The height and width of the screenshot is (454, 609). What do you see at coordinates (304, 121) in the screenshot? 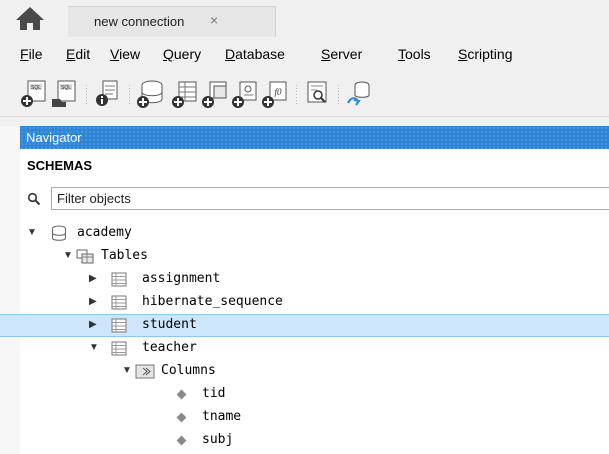
I see `toolbar-gap` at bounding box center [304, 121].